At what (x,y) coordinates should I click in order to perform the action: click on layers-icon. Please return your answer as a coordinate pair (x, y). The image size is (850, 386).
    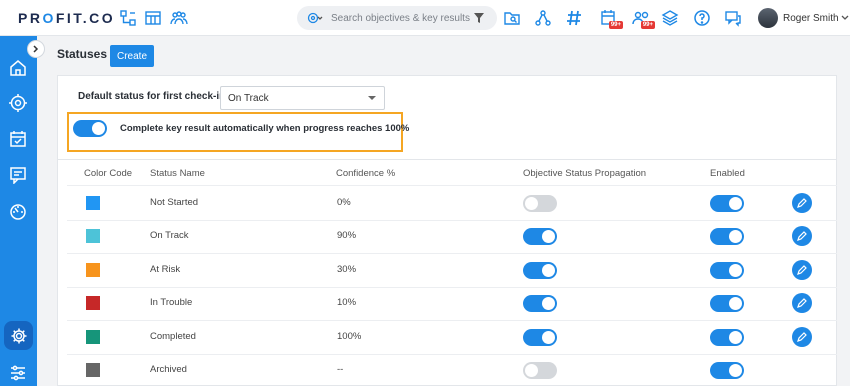
    Looking at the image, I should click on (670, 18).